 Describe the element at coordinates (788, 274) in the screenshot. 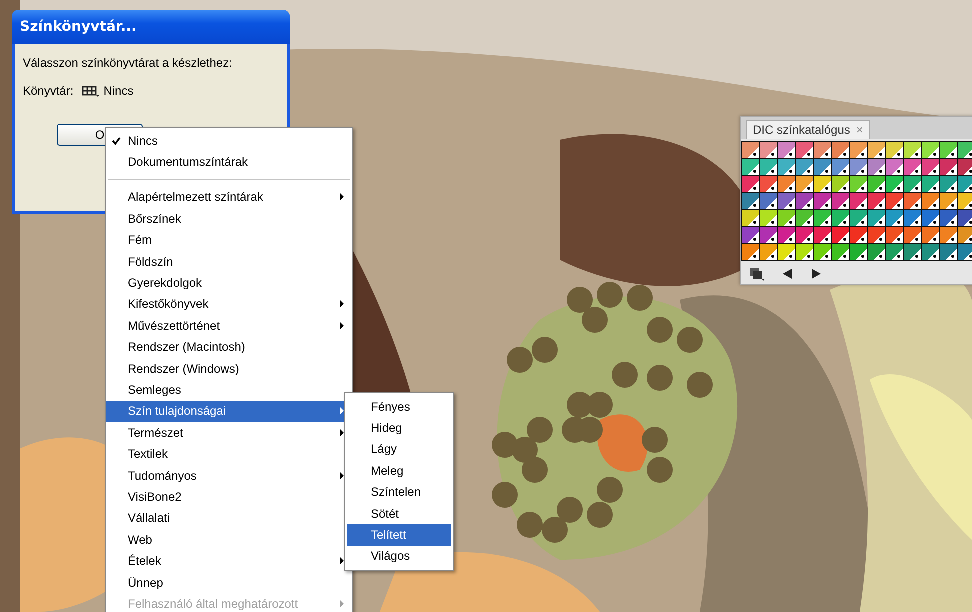

I see `previous-arrow-icon` at that location.